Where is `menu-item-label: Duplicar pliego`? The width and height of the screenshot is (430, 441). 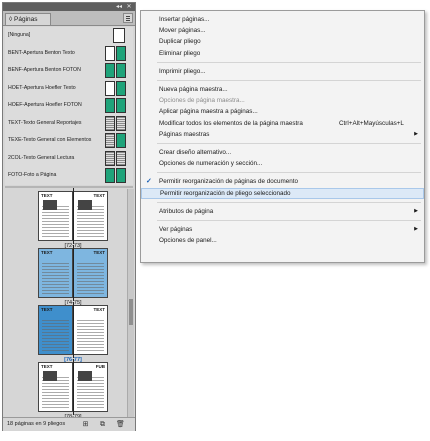
menu-item-label: Duplicar pliego is located at coordinates (180, 42).